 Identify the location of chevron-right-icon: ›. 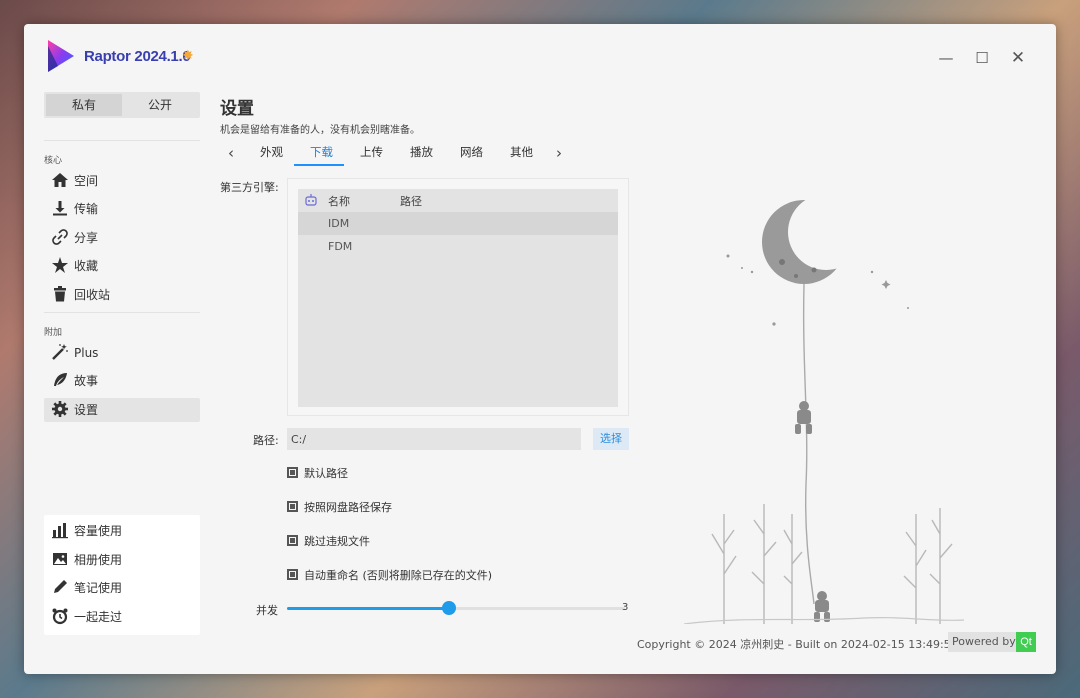
(559, 153).